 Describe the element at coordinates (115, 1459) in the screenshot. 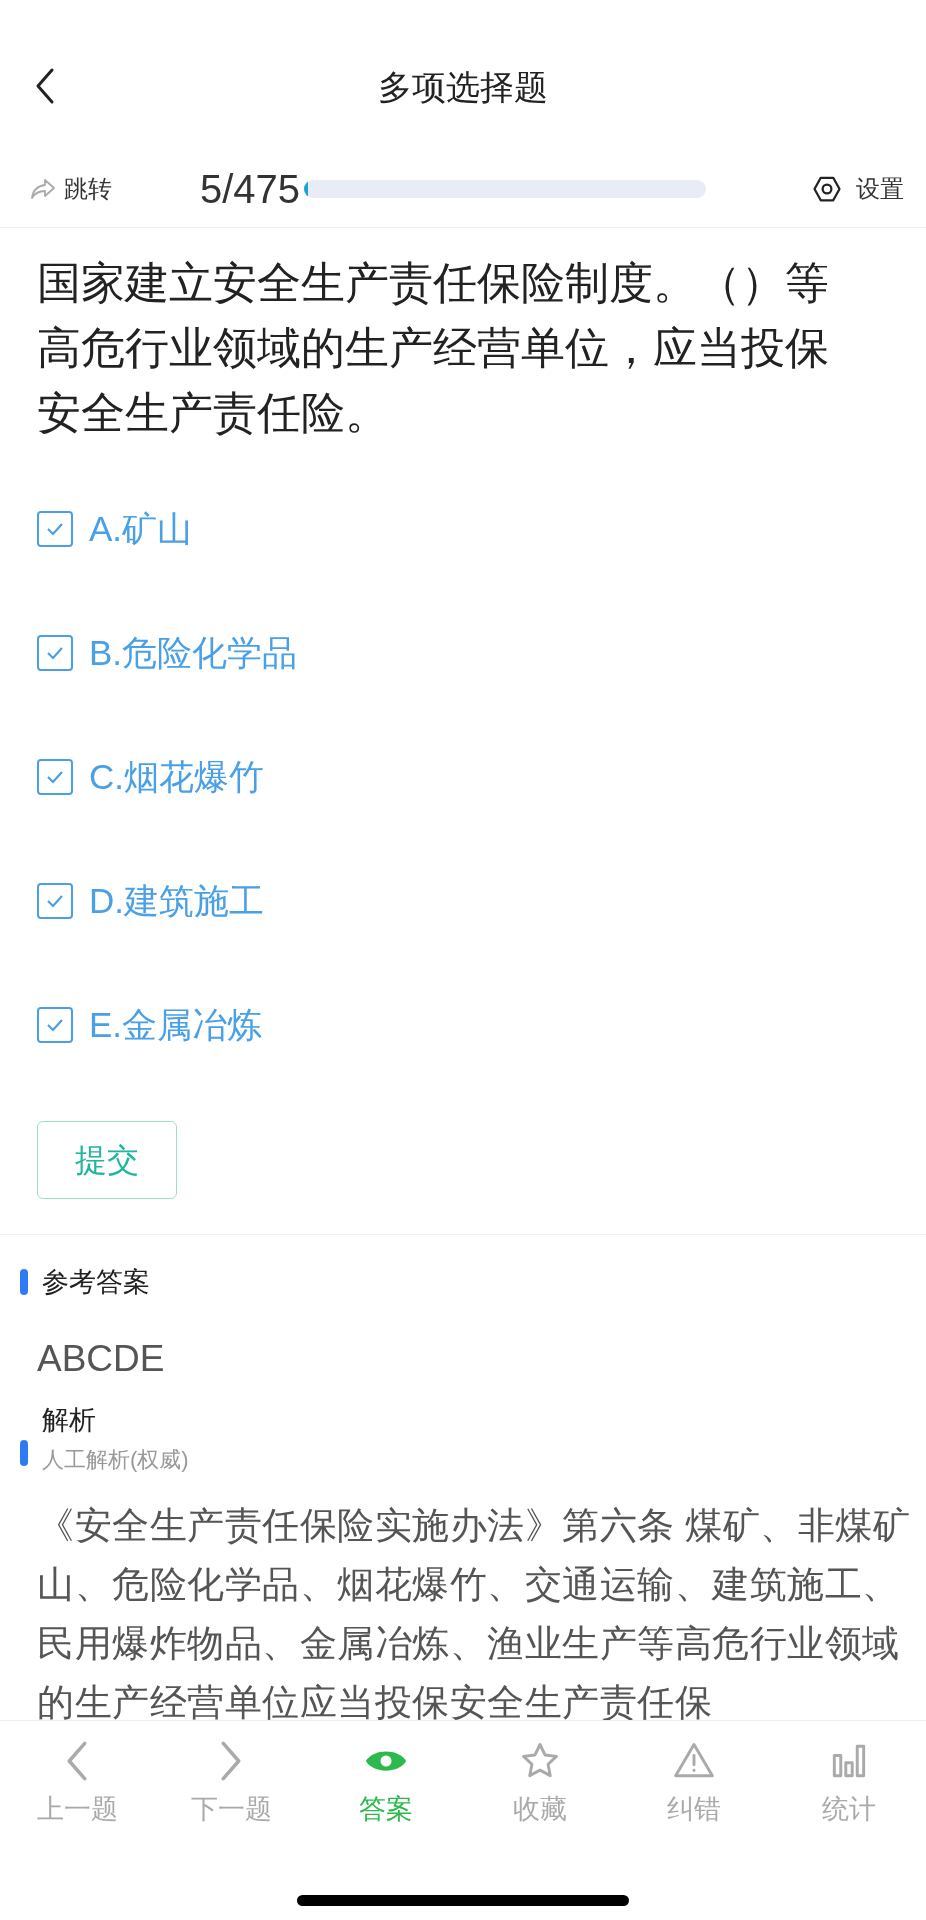

I see `analysis-source: 人工解析(权威)` at that location.